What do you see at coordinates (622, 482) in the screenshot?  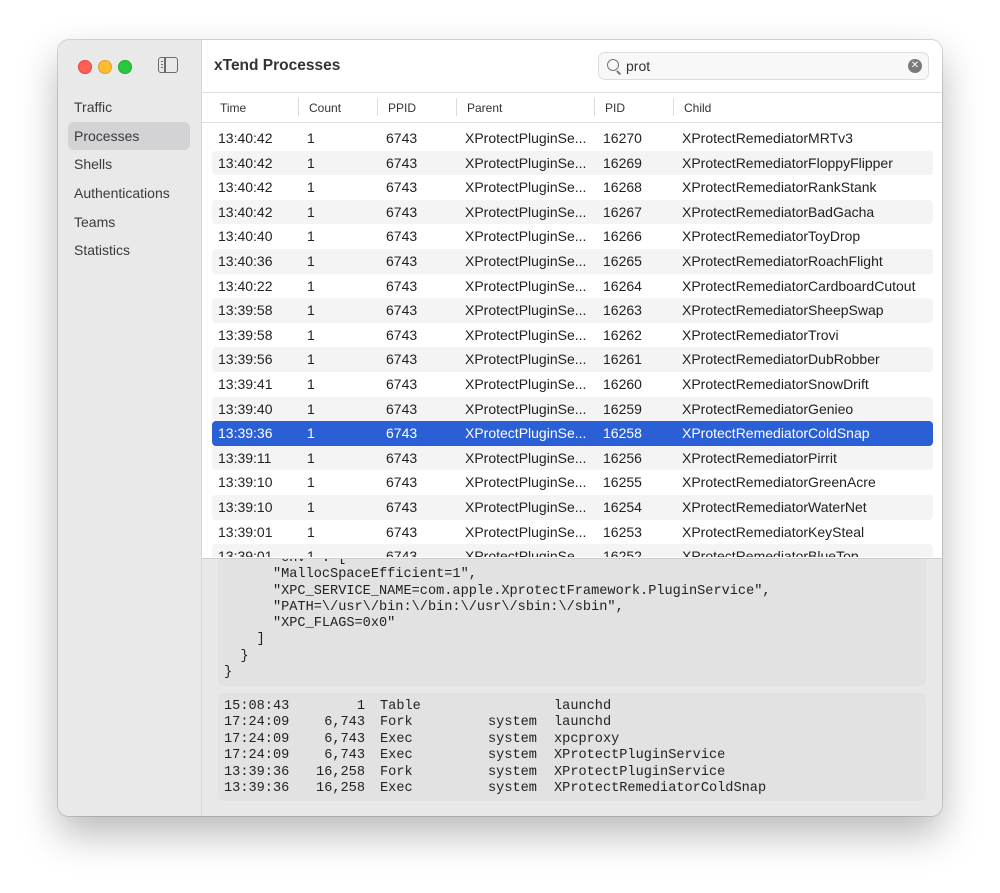 I see `pid-cell: 16255` at bounding box center [622, 482].